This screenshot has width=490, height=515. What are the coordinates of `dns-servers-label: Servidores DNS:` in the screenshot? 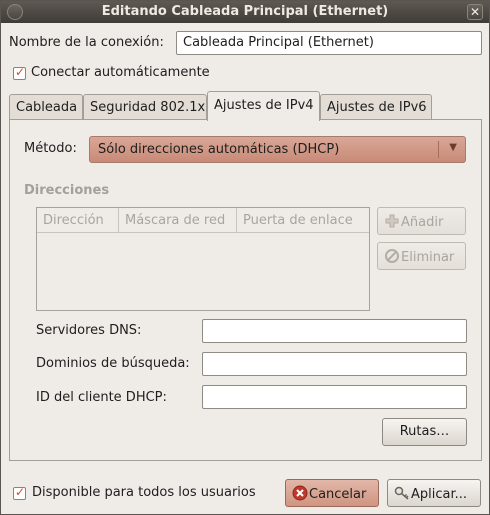 It's located at (89, 330).